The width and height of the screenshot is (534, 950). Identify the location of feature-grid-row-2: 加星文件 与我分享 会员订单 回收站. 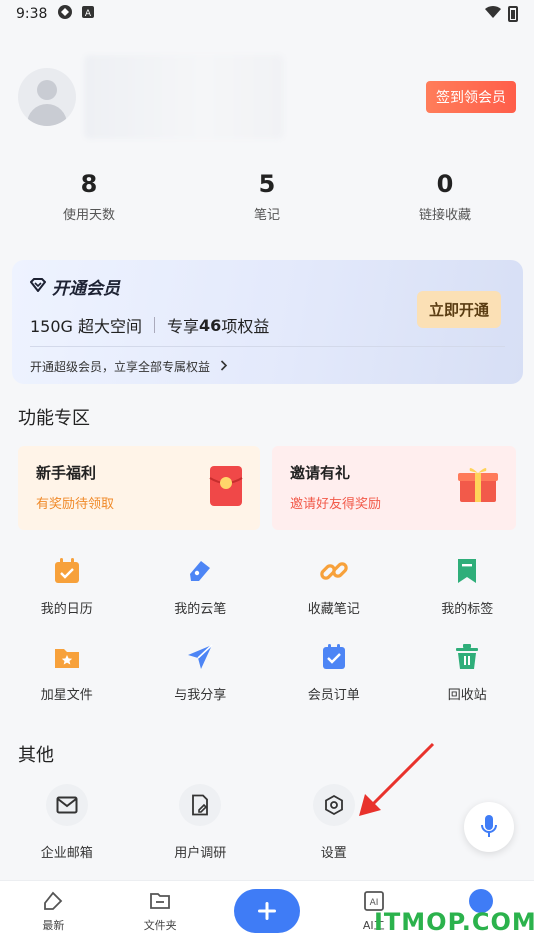
(267, 672).